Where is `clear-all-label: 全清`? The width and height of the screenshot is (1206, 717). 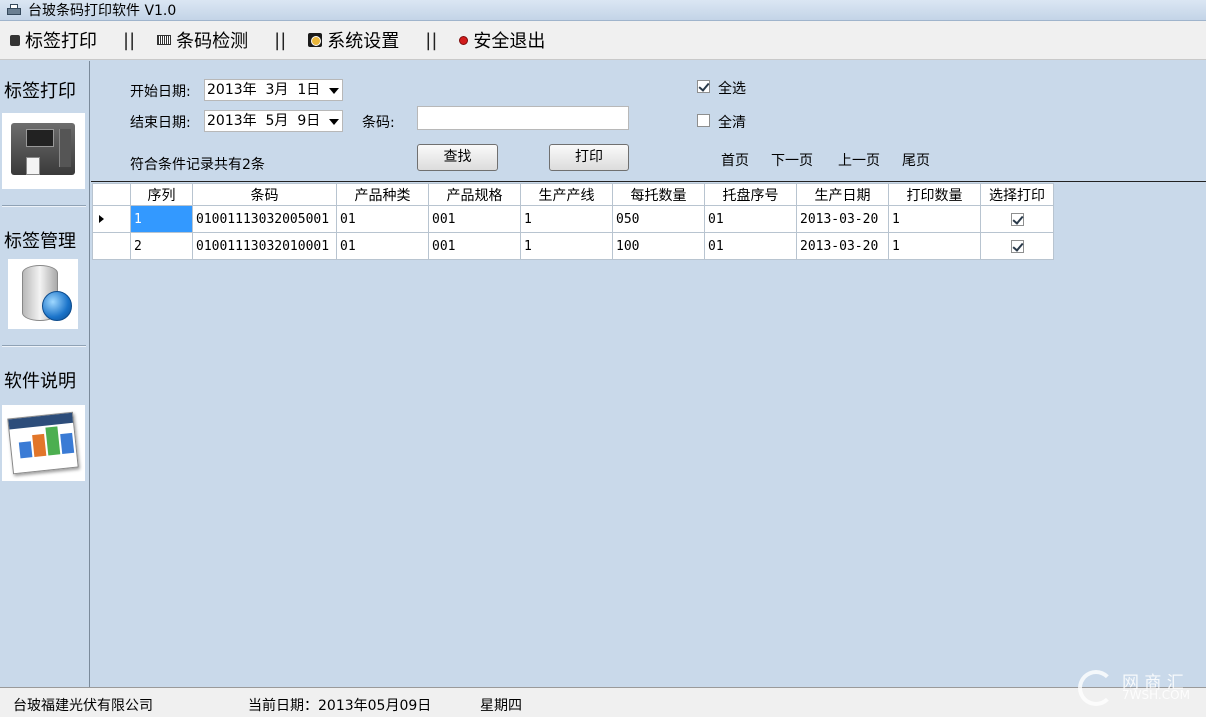
clear-all-label: 全清 is located at coordinates (732, 123).